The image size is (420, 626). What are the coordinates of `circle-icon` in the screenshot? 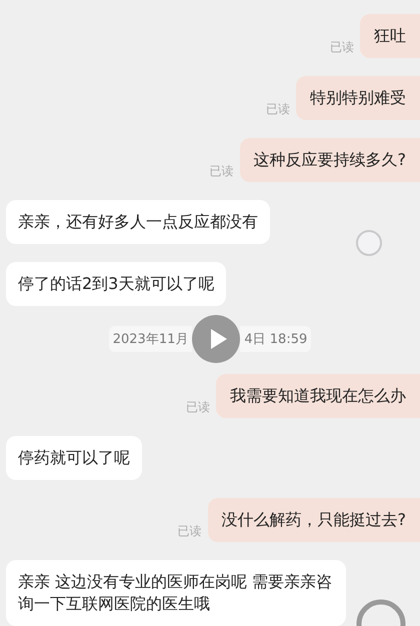 It's located at (369, 243).